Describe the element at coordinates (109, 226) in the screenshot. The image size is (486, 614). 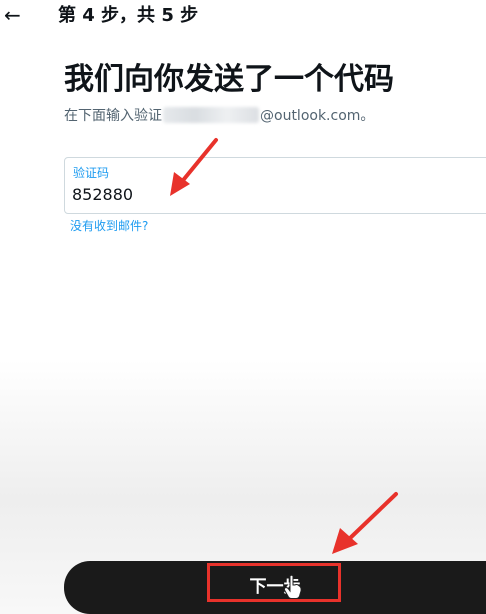
I see `resend-email-link: 没有收到邮件?` at that location.